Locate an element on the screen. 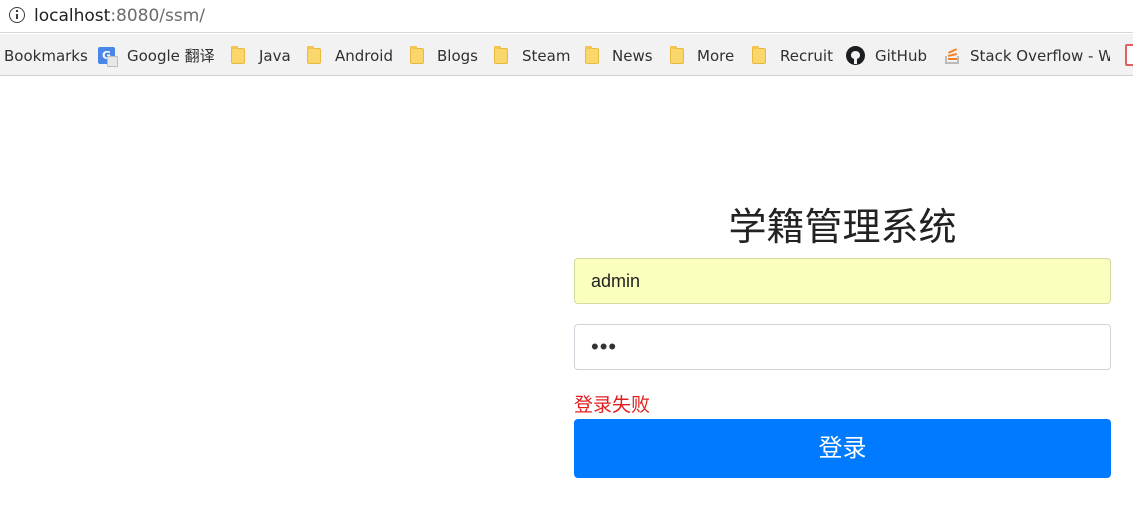  github-icon is located at coordinates (855, 55).